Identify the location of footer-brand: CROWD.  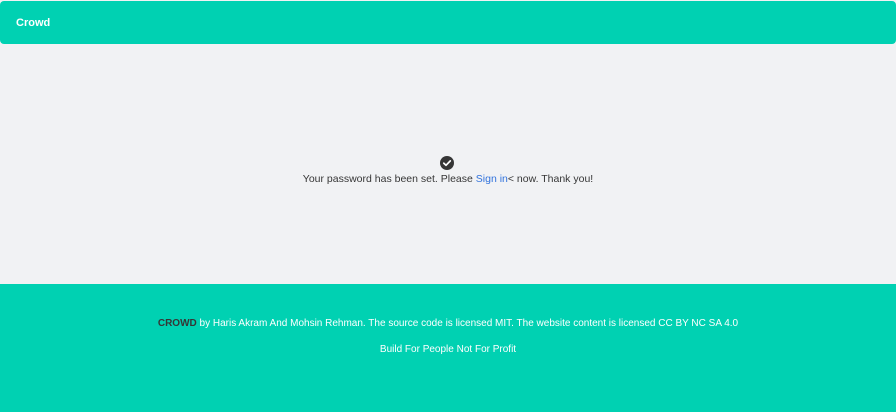
(177, 323).